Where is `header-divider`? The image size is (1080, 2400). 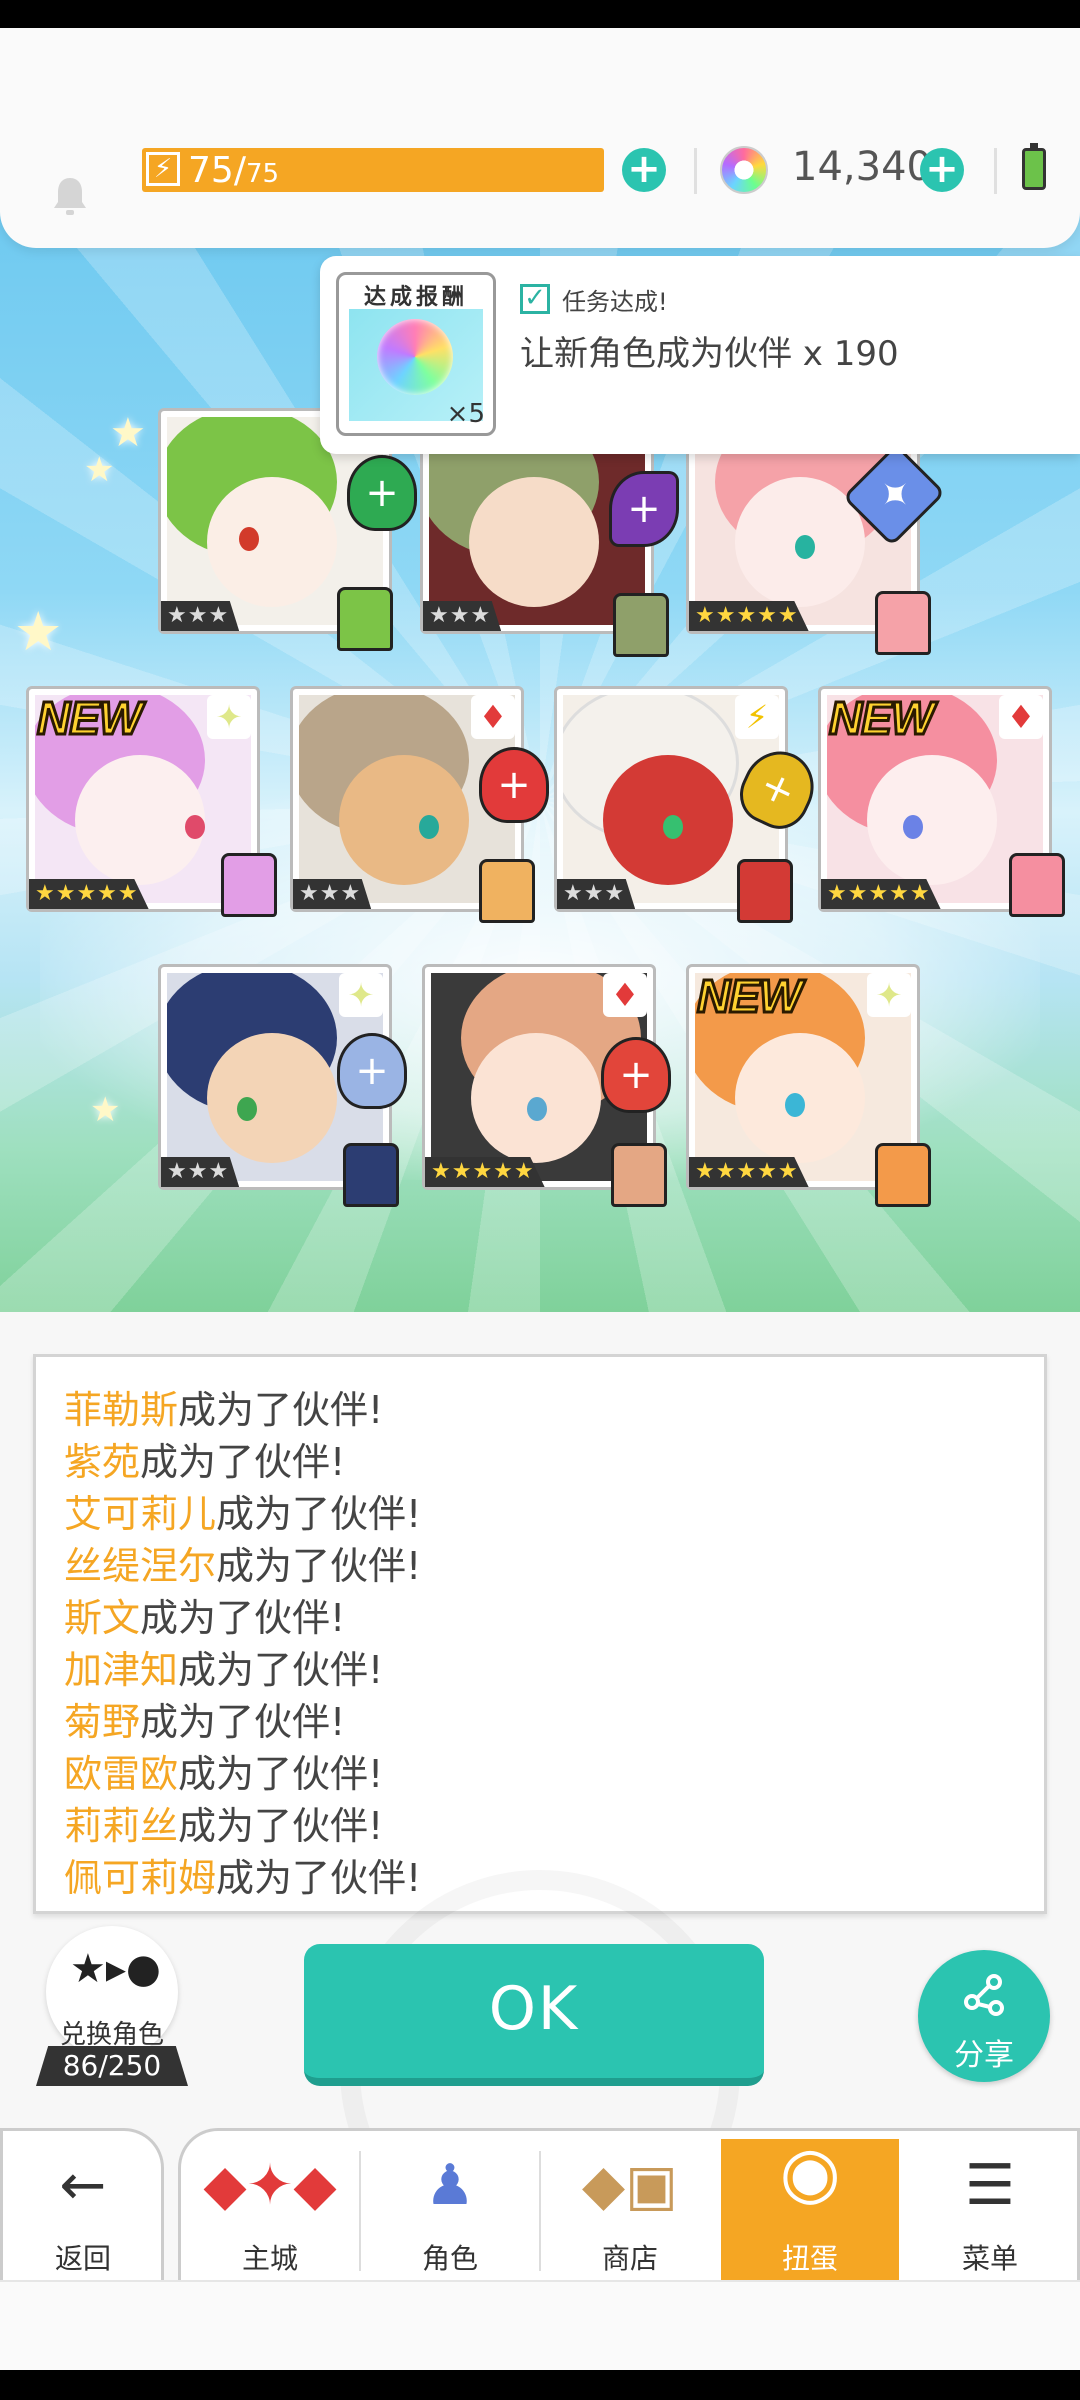 header-divider is located at coordinates (995, 171).